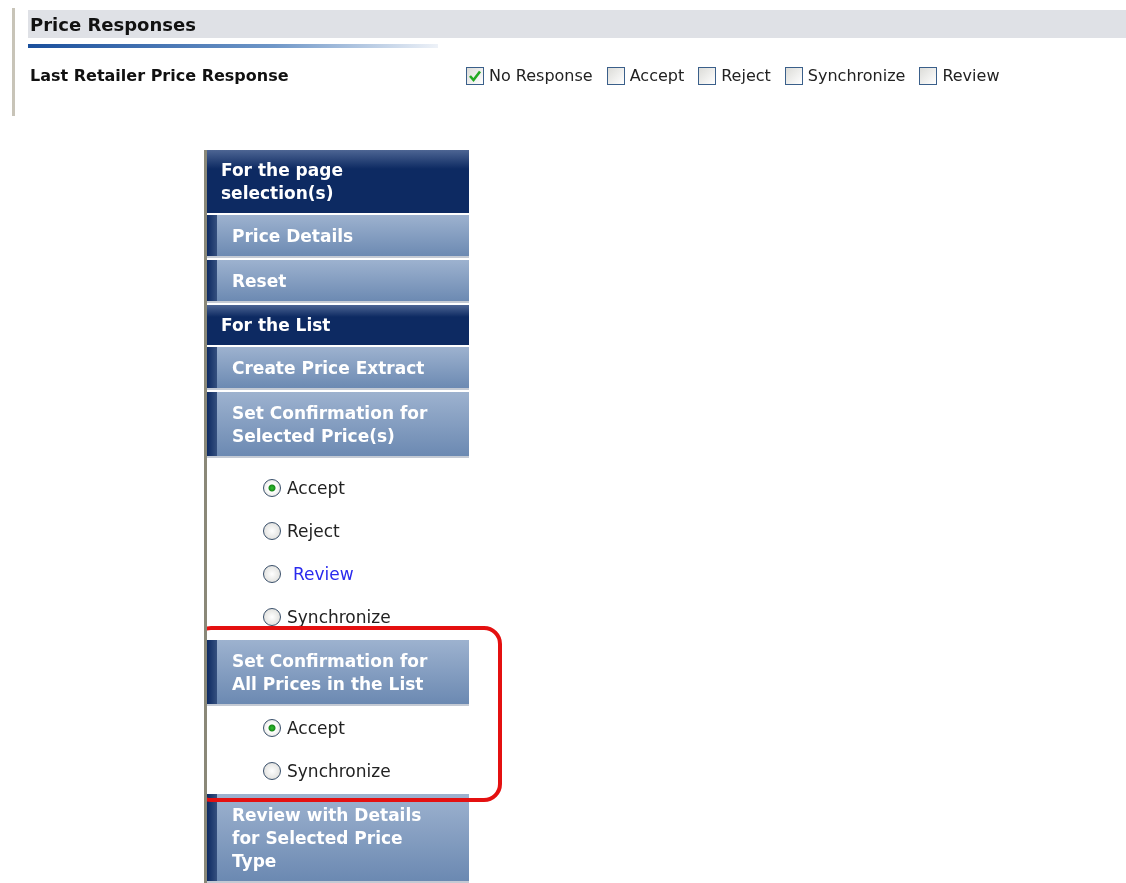 This screenshot has width=1126, height=883. I want to click on checkbox-label: Reject, so click(746, 75).